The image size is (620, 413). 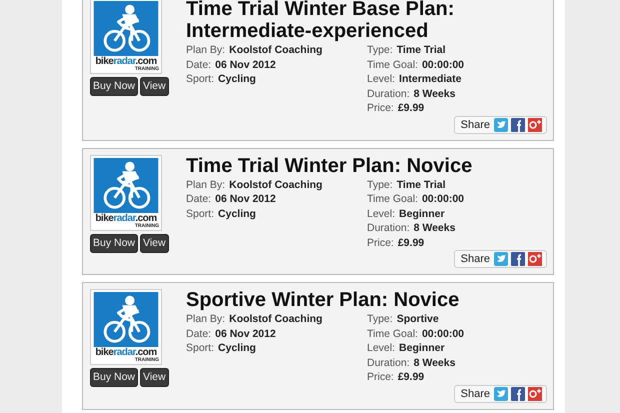 What do you see at coordinates (330, 165) in the screenshot?
I see `plan-title: Time Trial Winter Plan: Novice` at bounding box center [330, 165].